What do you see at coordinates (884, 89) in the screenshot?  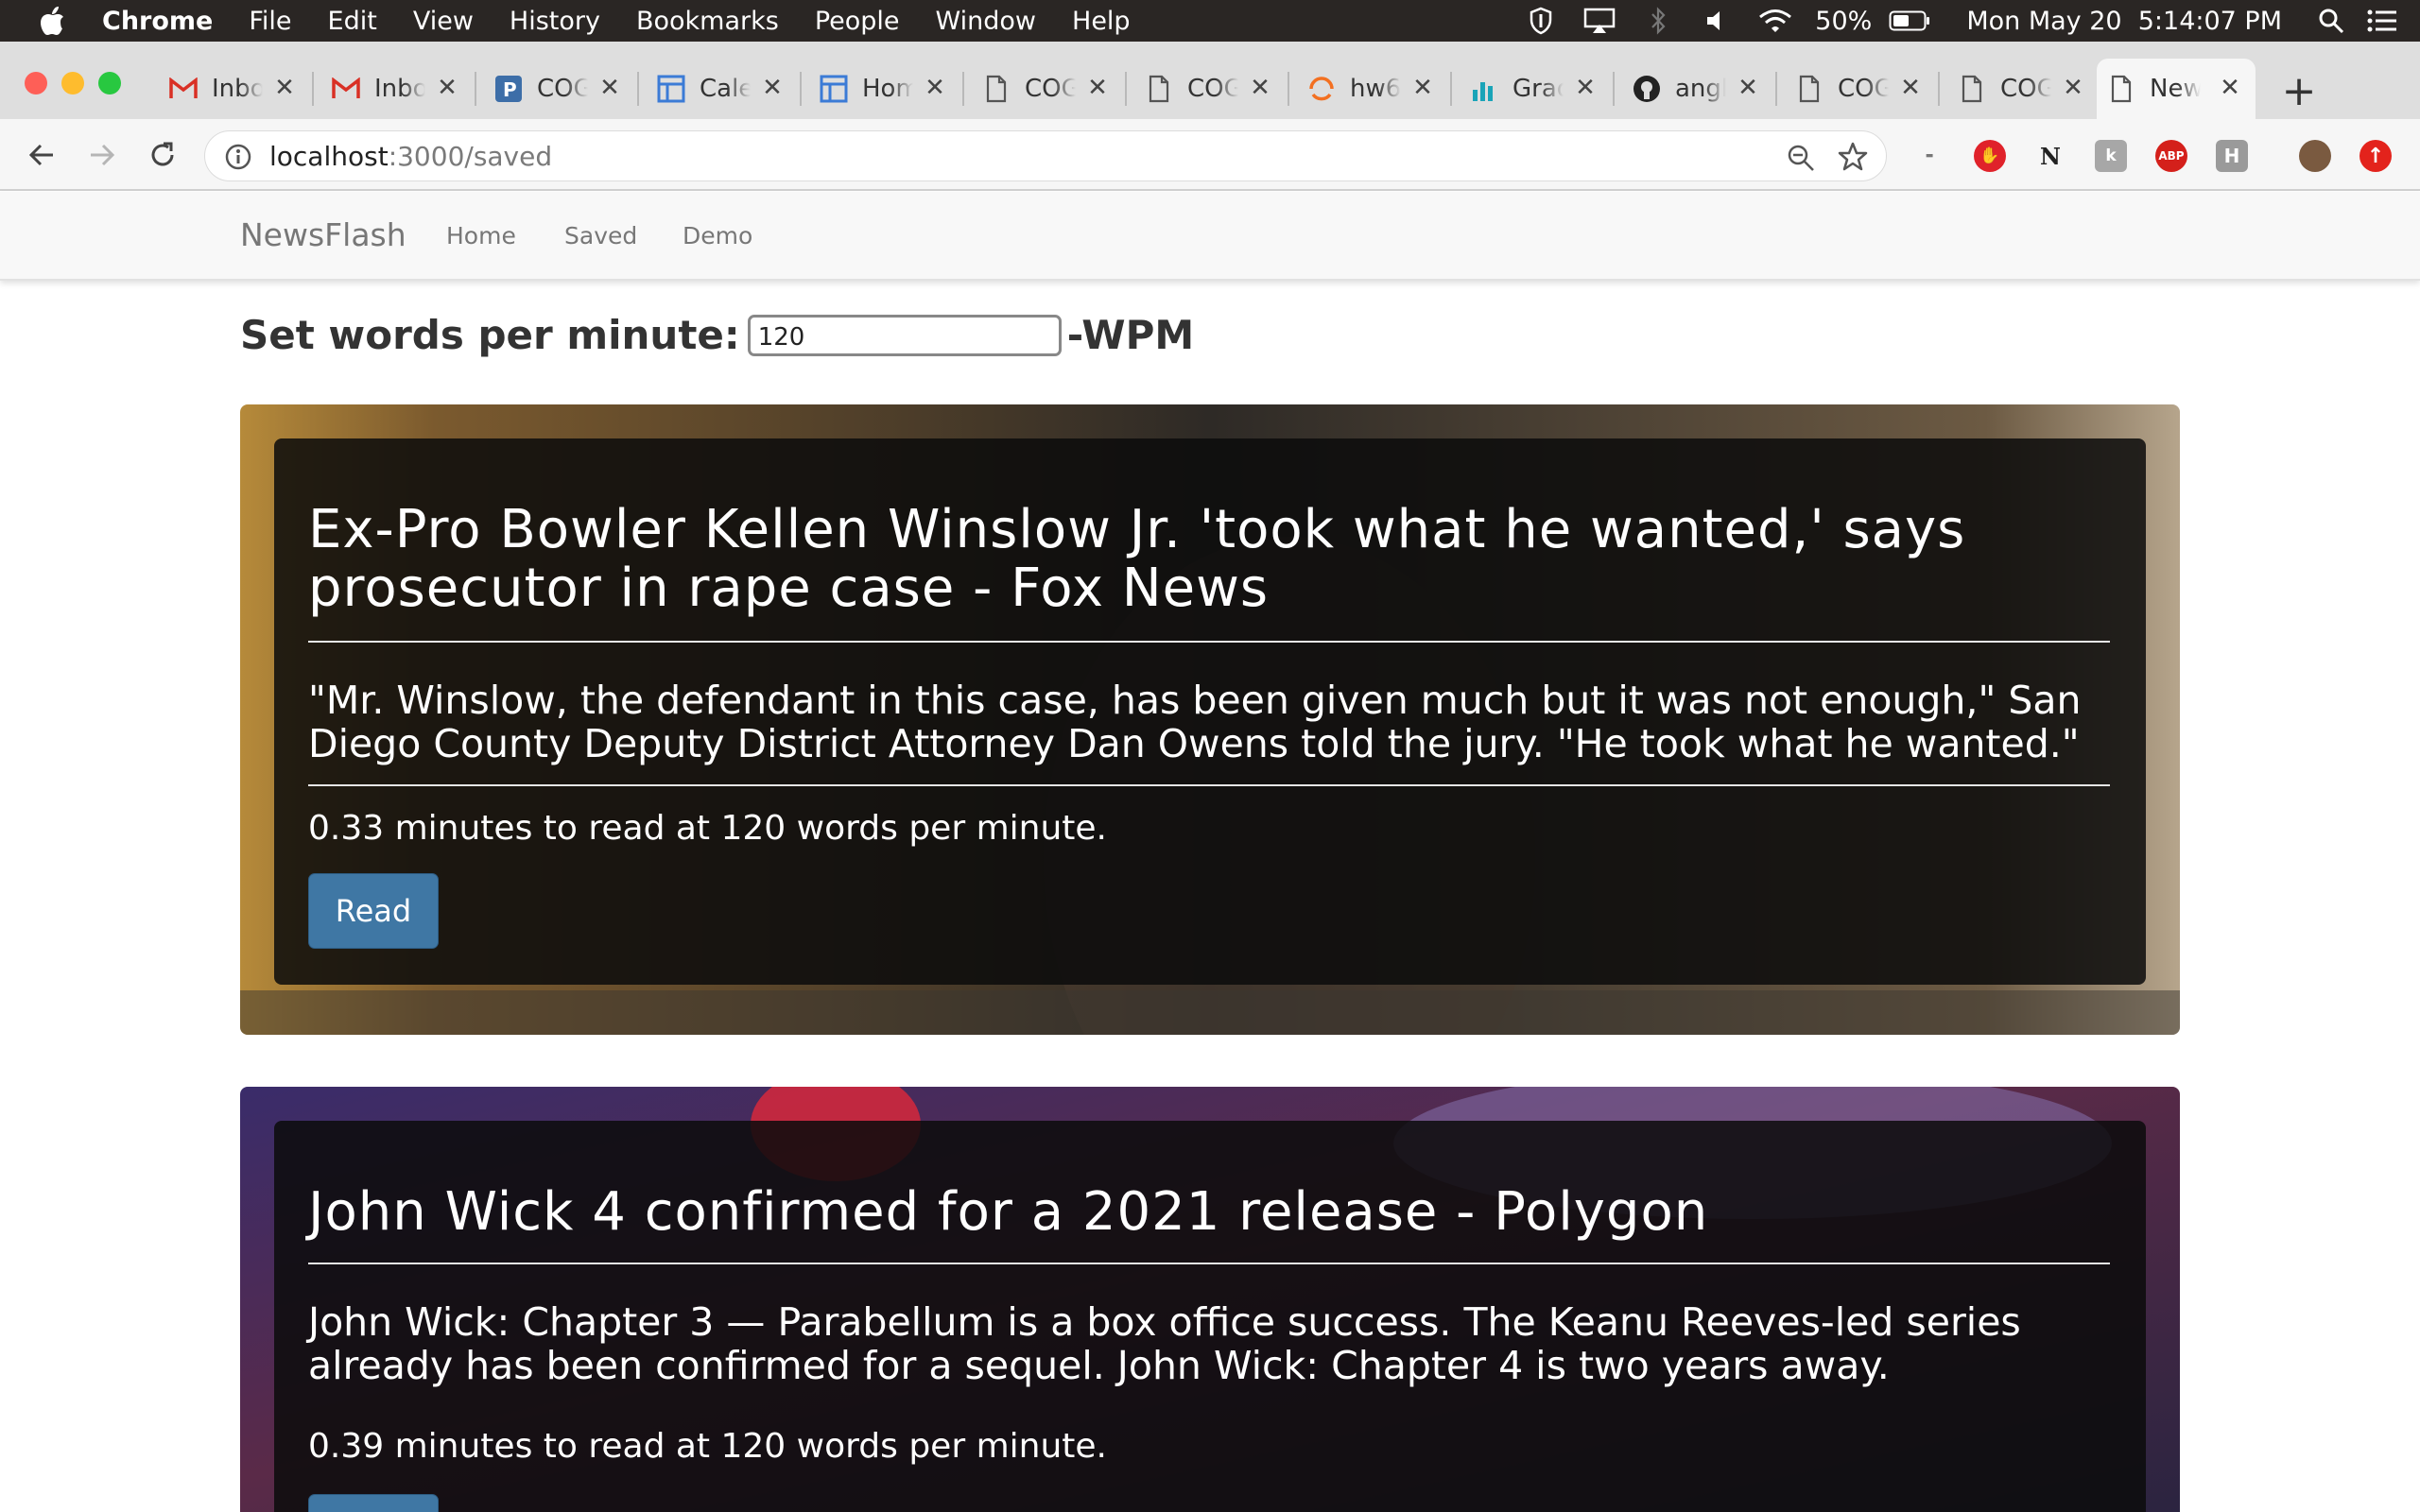 I see `tab-home: Home ✕` at bounding box center [884, 89].